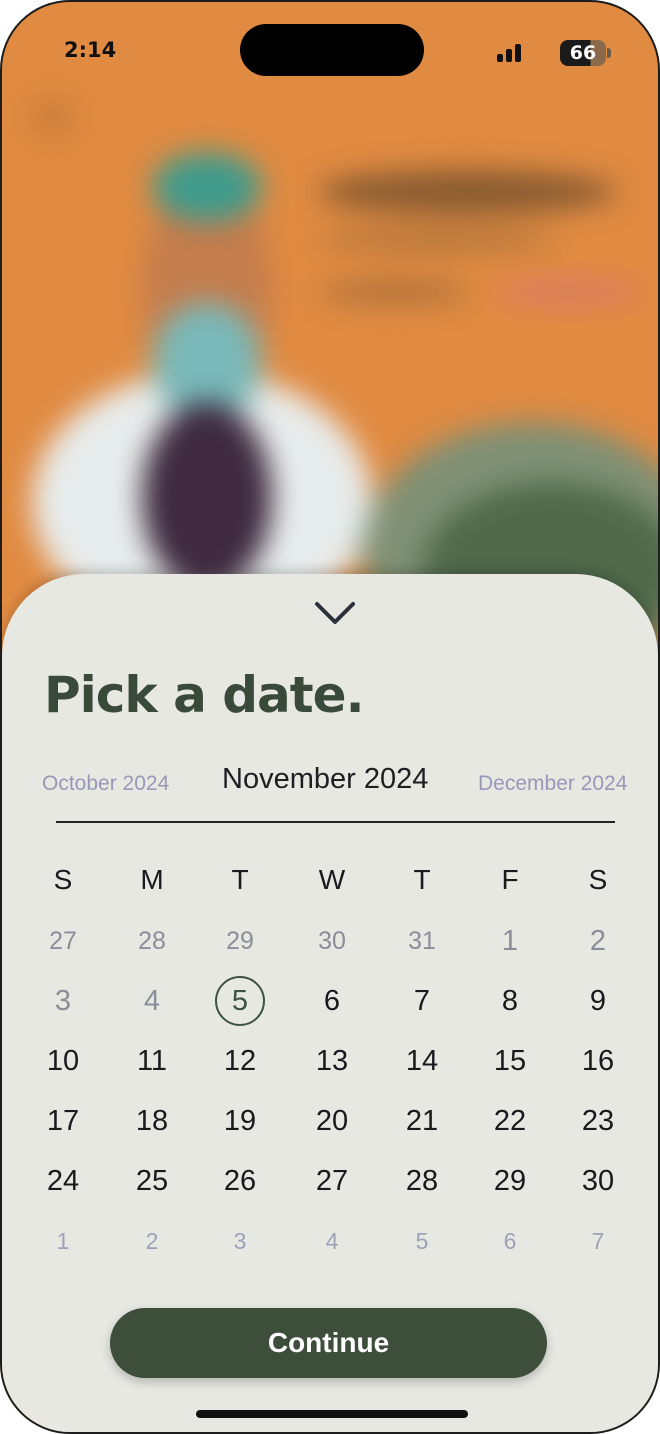 Image resolution: width=660 pixels, height=1434 pixels. Describe the element at coordinates (240, 1121) in the screenshot. I see `calendar-day: 19` at that location.